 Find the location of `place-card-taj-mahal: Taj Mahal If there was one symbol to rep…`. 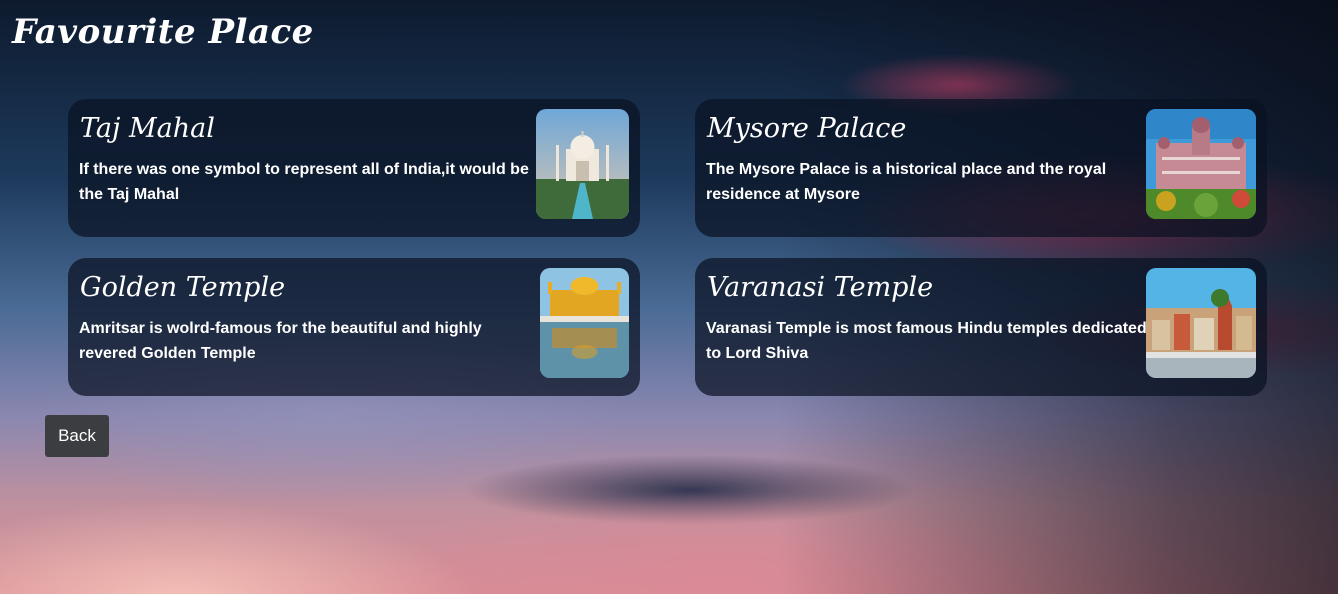

place-card-taj-mahal: Taj Mahal If there was one symbol to rep… is located at coordinates (354, 168).